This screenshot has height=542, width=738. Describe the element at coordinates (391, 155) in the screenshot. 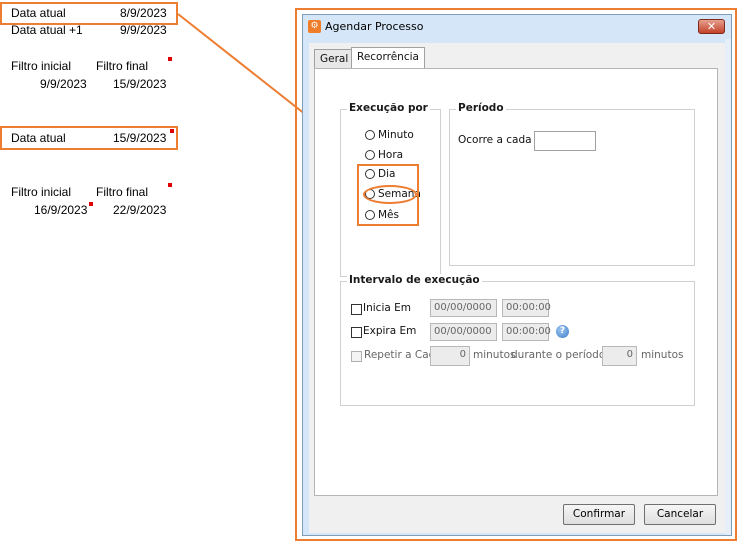

I see `radio-label: Hora` at that location.